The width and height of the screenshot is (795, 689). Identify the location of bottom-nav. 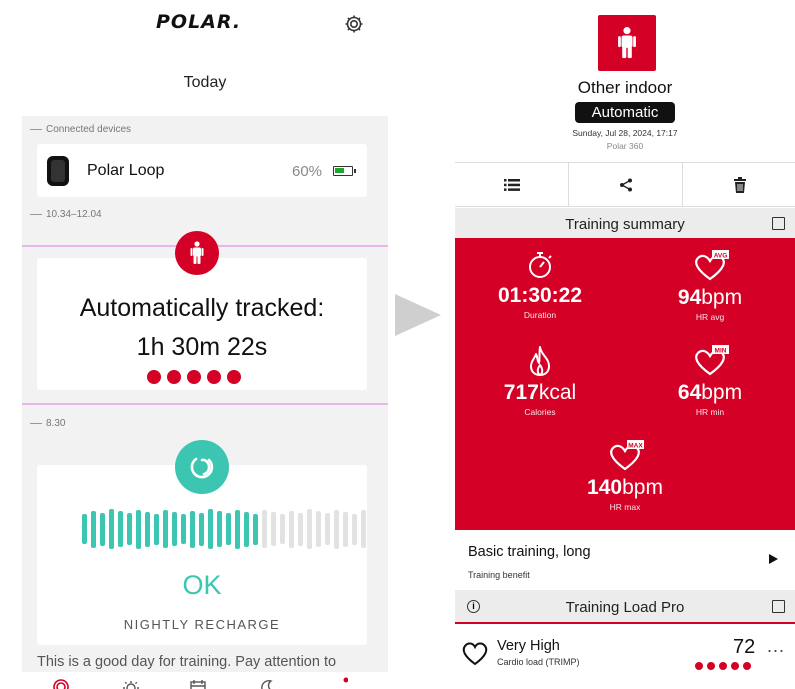
(205, 680).